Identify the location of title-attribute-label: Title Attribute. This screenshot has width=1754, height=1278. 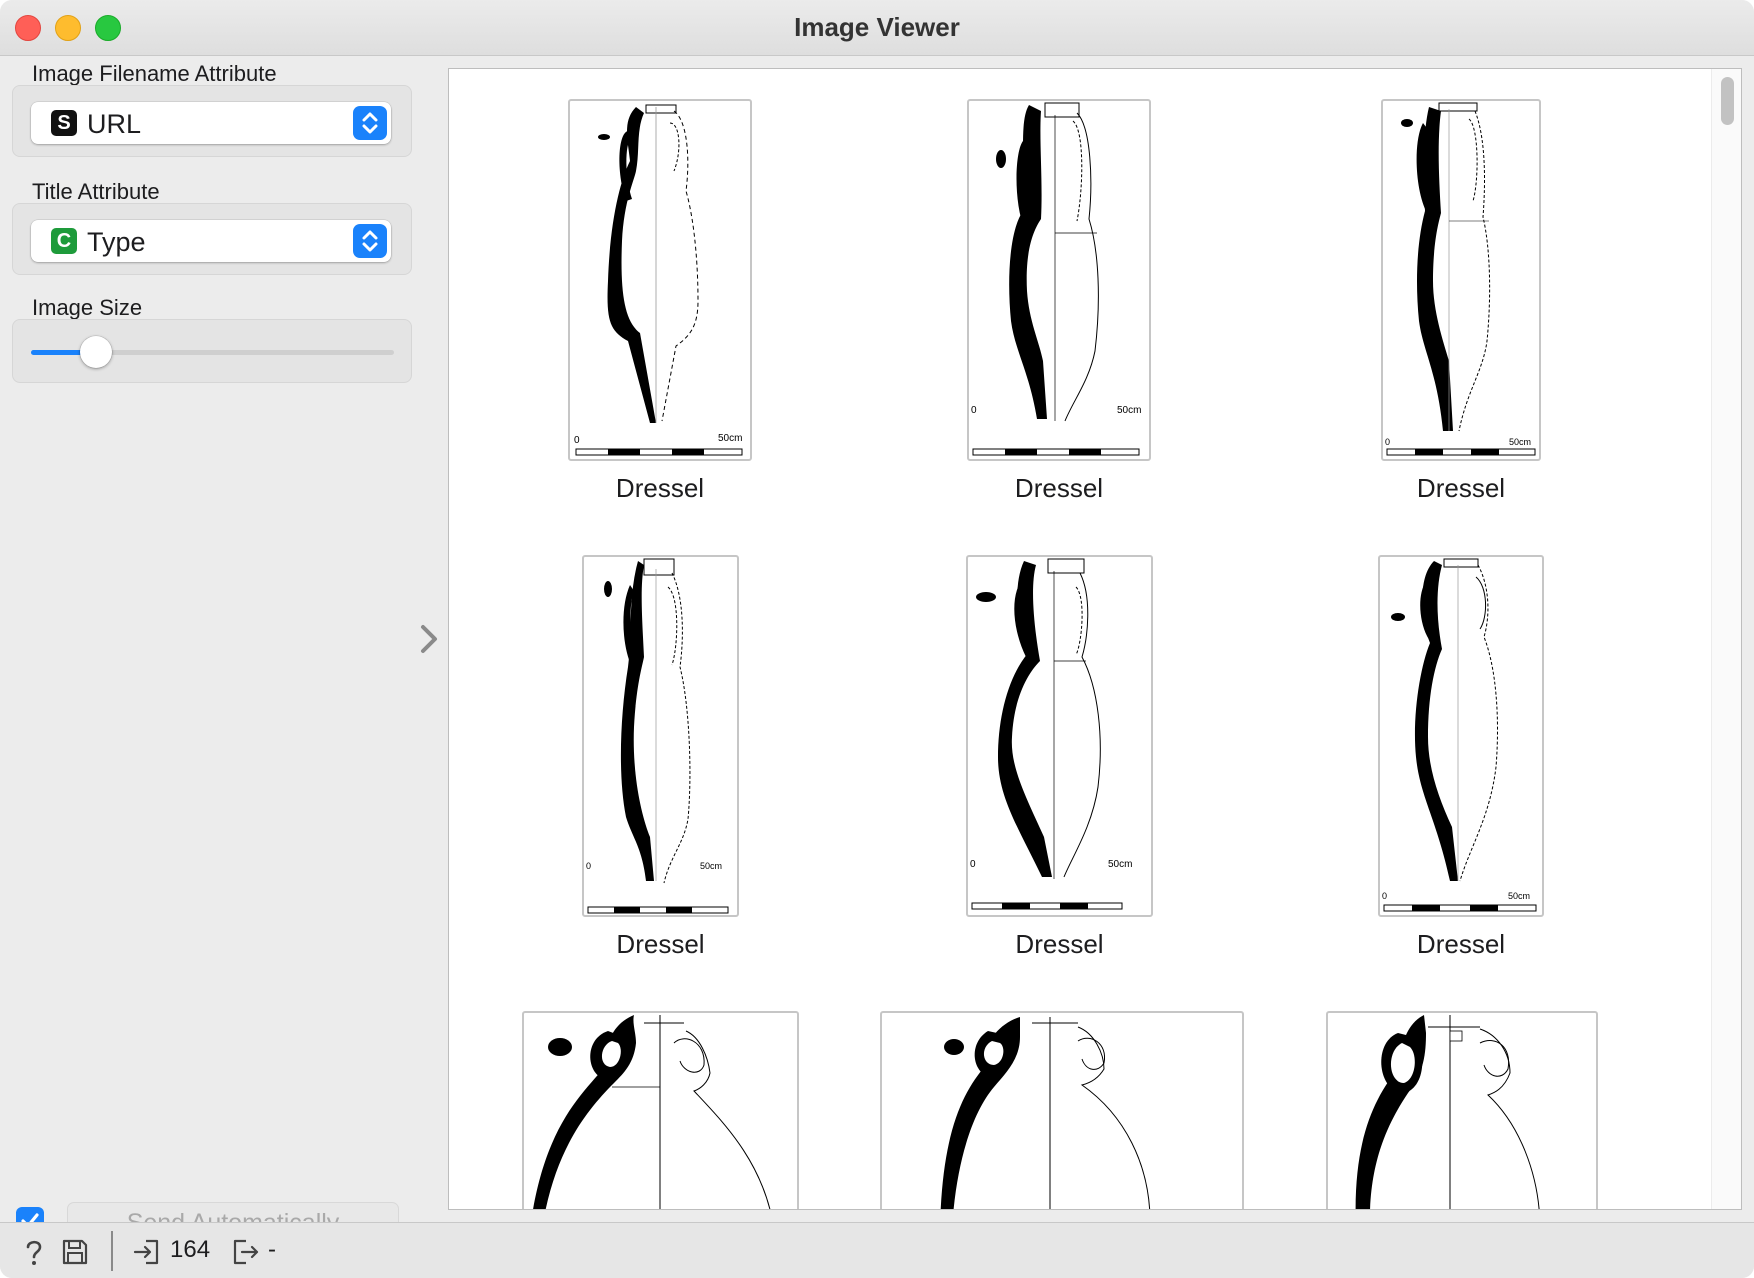
(96, 191).